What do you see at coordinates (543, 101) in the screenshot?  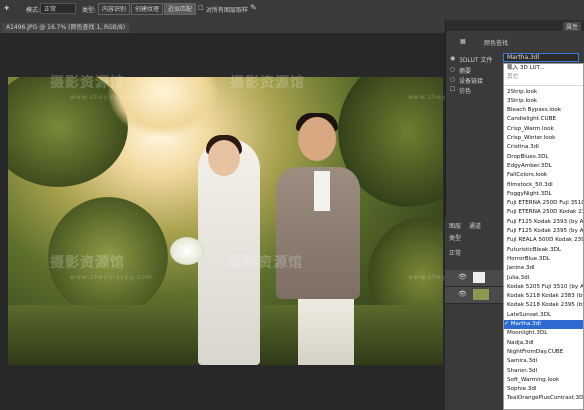 I see `lut-option: 3Strip.look` at bounding box center [543, 101].